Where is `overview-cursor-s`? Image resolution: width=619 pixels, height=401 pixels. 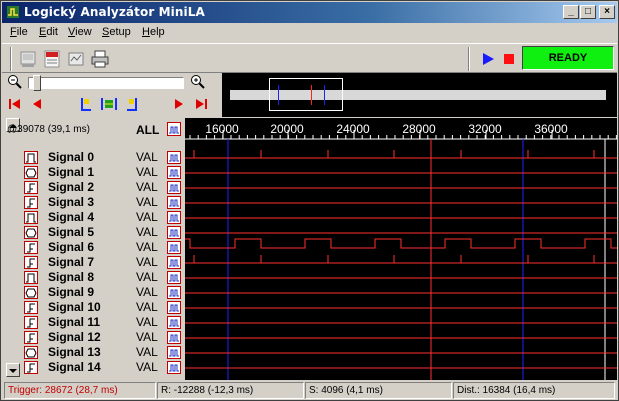 overview-cursor-s is located at coordinates (278, 95).